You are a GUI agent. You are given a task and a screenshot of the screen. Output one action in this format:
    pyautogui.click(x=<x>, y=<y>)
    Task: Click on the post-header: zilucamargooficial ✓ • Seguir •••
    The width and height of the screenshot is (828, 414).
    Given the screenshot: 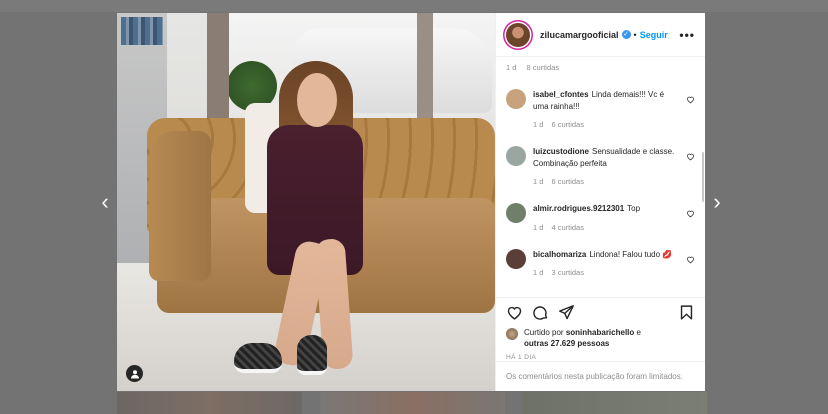 What is the action you would take?
    pyautogui.click(x=600, y=35)
    